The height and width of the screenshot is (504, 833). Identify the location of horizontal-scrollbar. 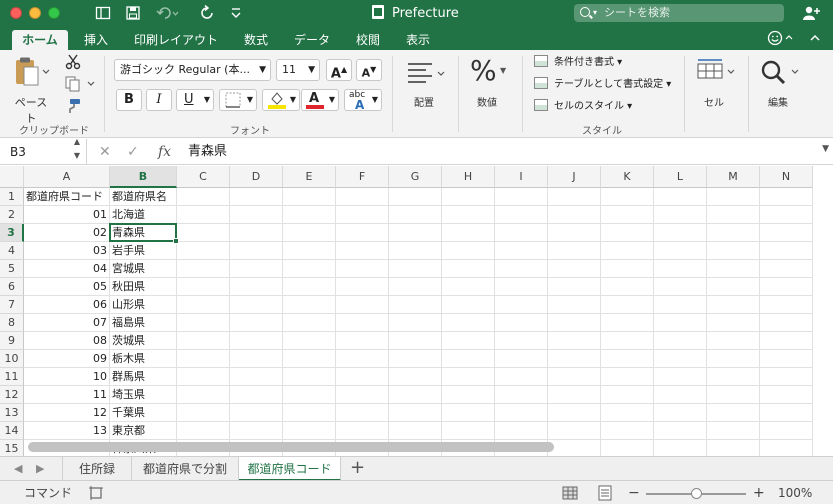
(291, 447).